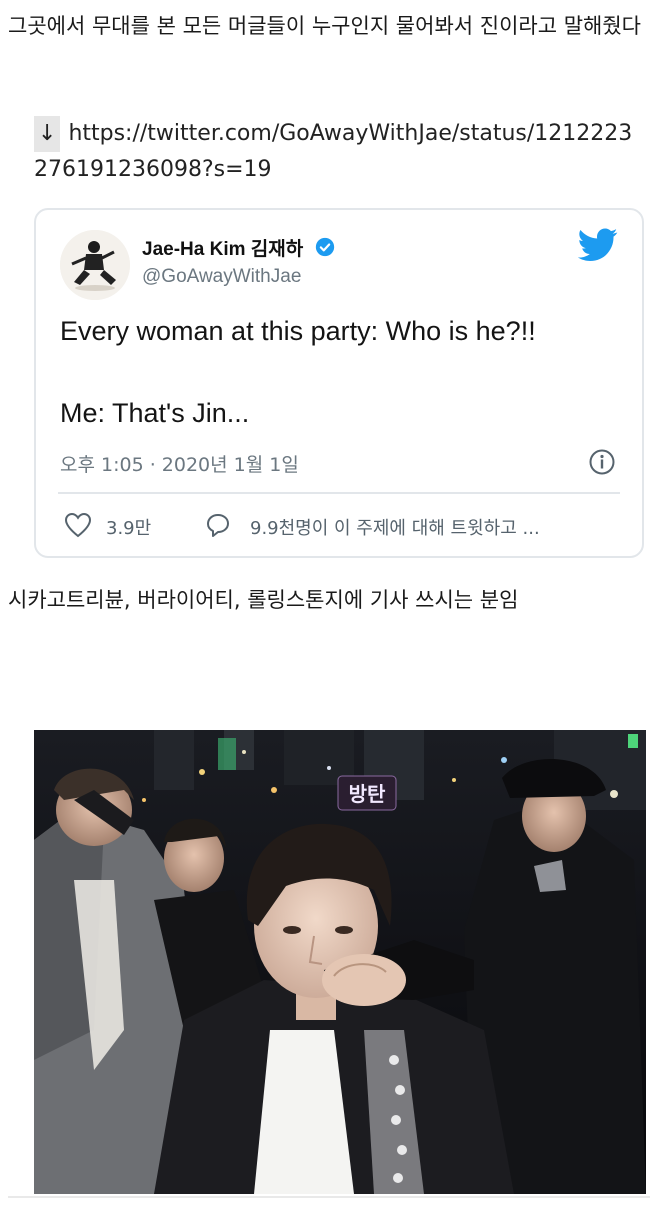 The height and width of the screenshot is (1212, 658). What do you see at coordinates (324, 26) in the screenshot?
I see `intro-text: 그곳에서 무대를 본 모든 머글들이 누구인지 물어봐서 진이라고 말해줬다` at bounding box center [324, 26].